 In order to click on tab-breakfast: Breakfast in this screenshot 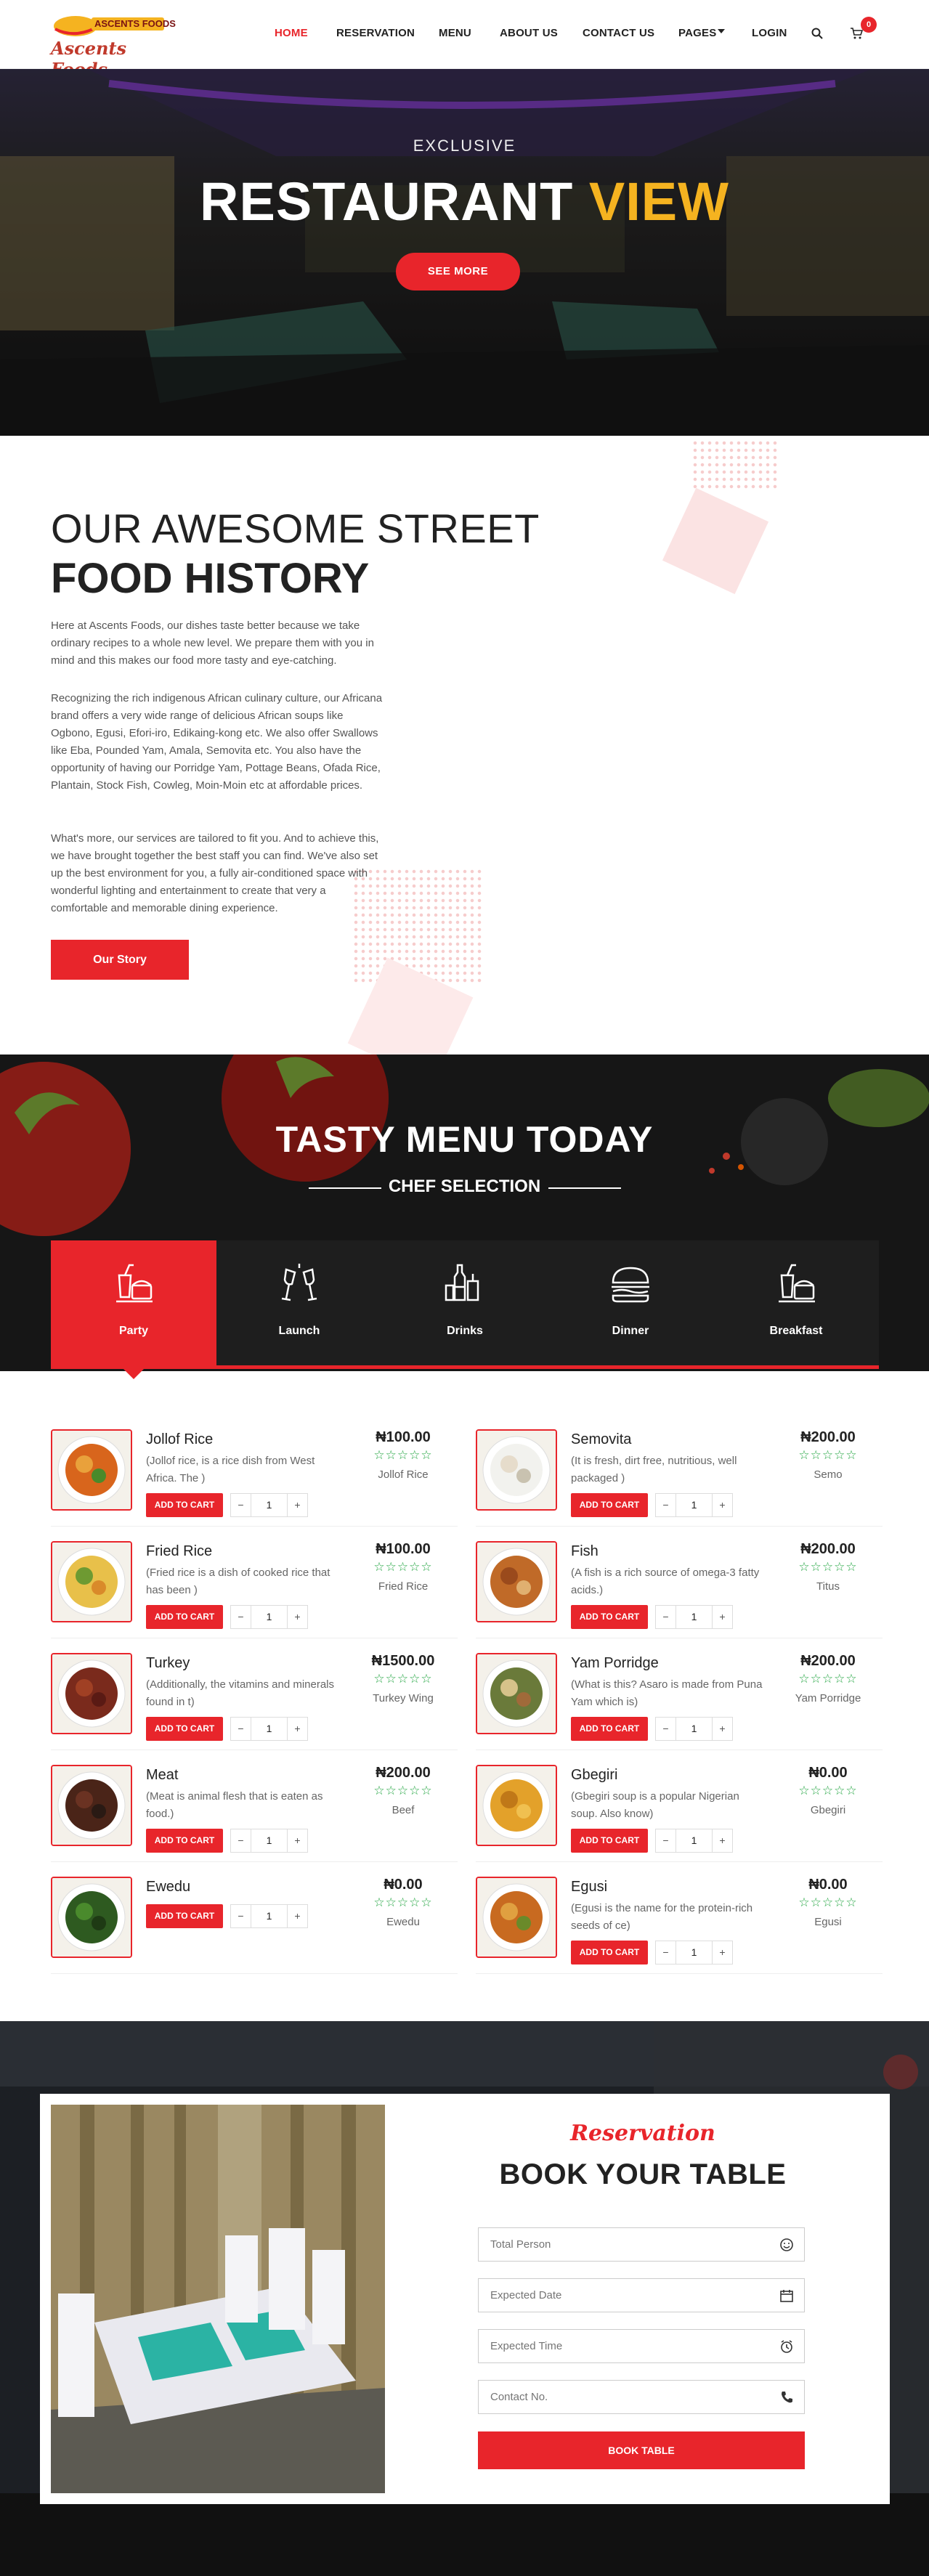, I will do `click(796, 1302)`.